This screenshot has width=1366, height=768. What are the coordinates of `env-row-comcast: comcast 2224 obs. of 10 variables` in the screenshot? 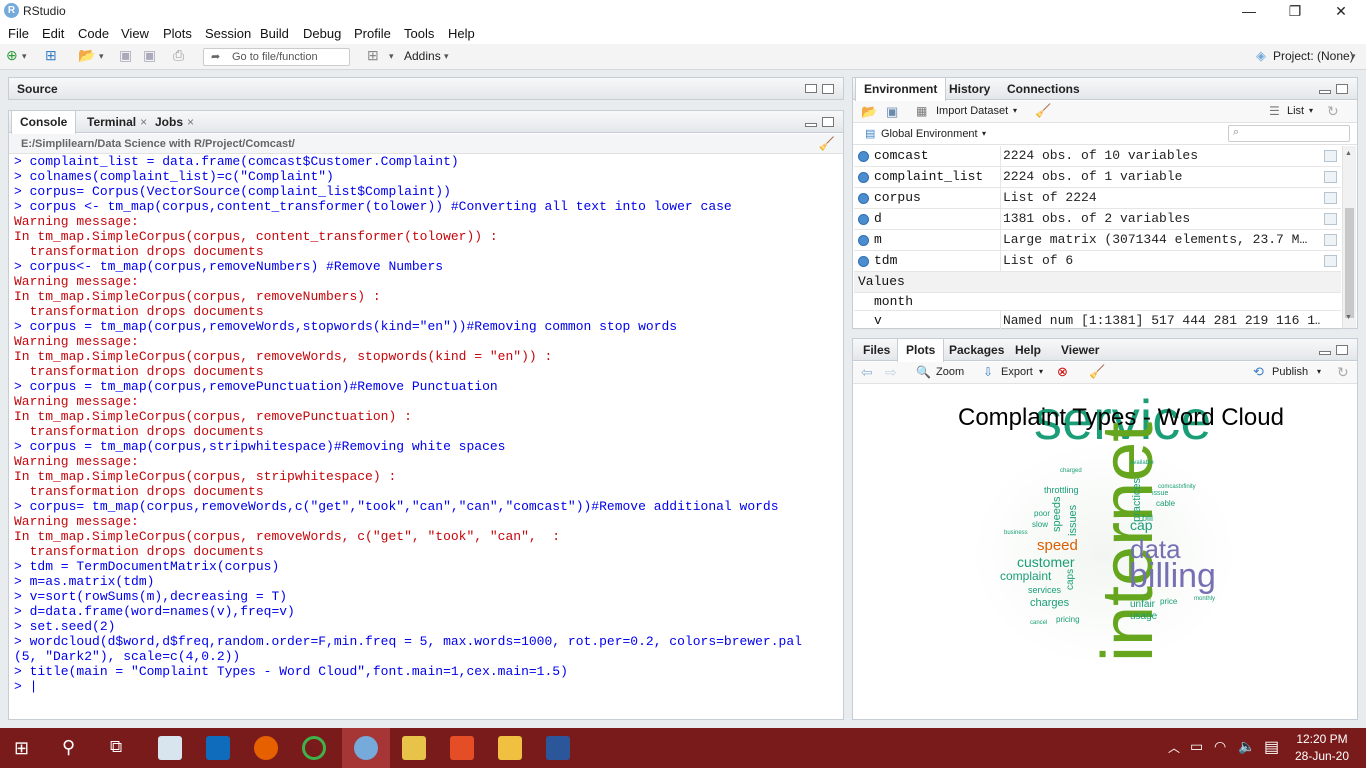 It's located at (1097, 156).